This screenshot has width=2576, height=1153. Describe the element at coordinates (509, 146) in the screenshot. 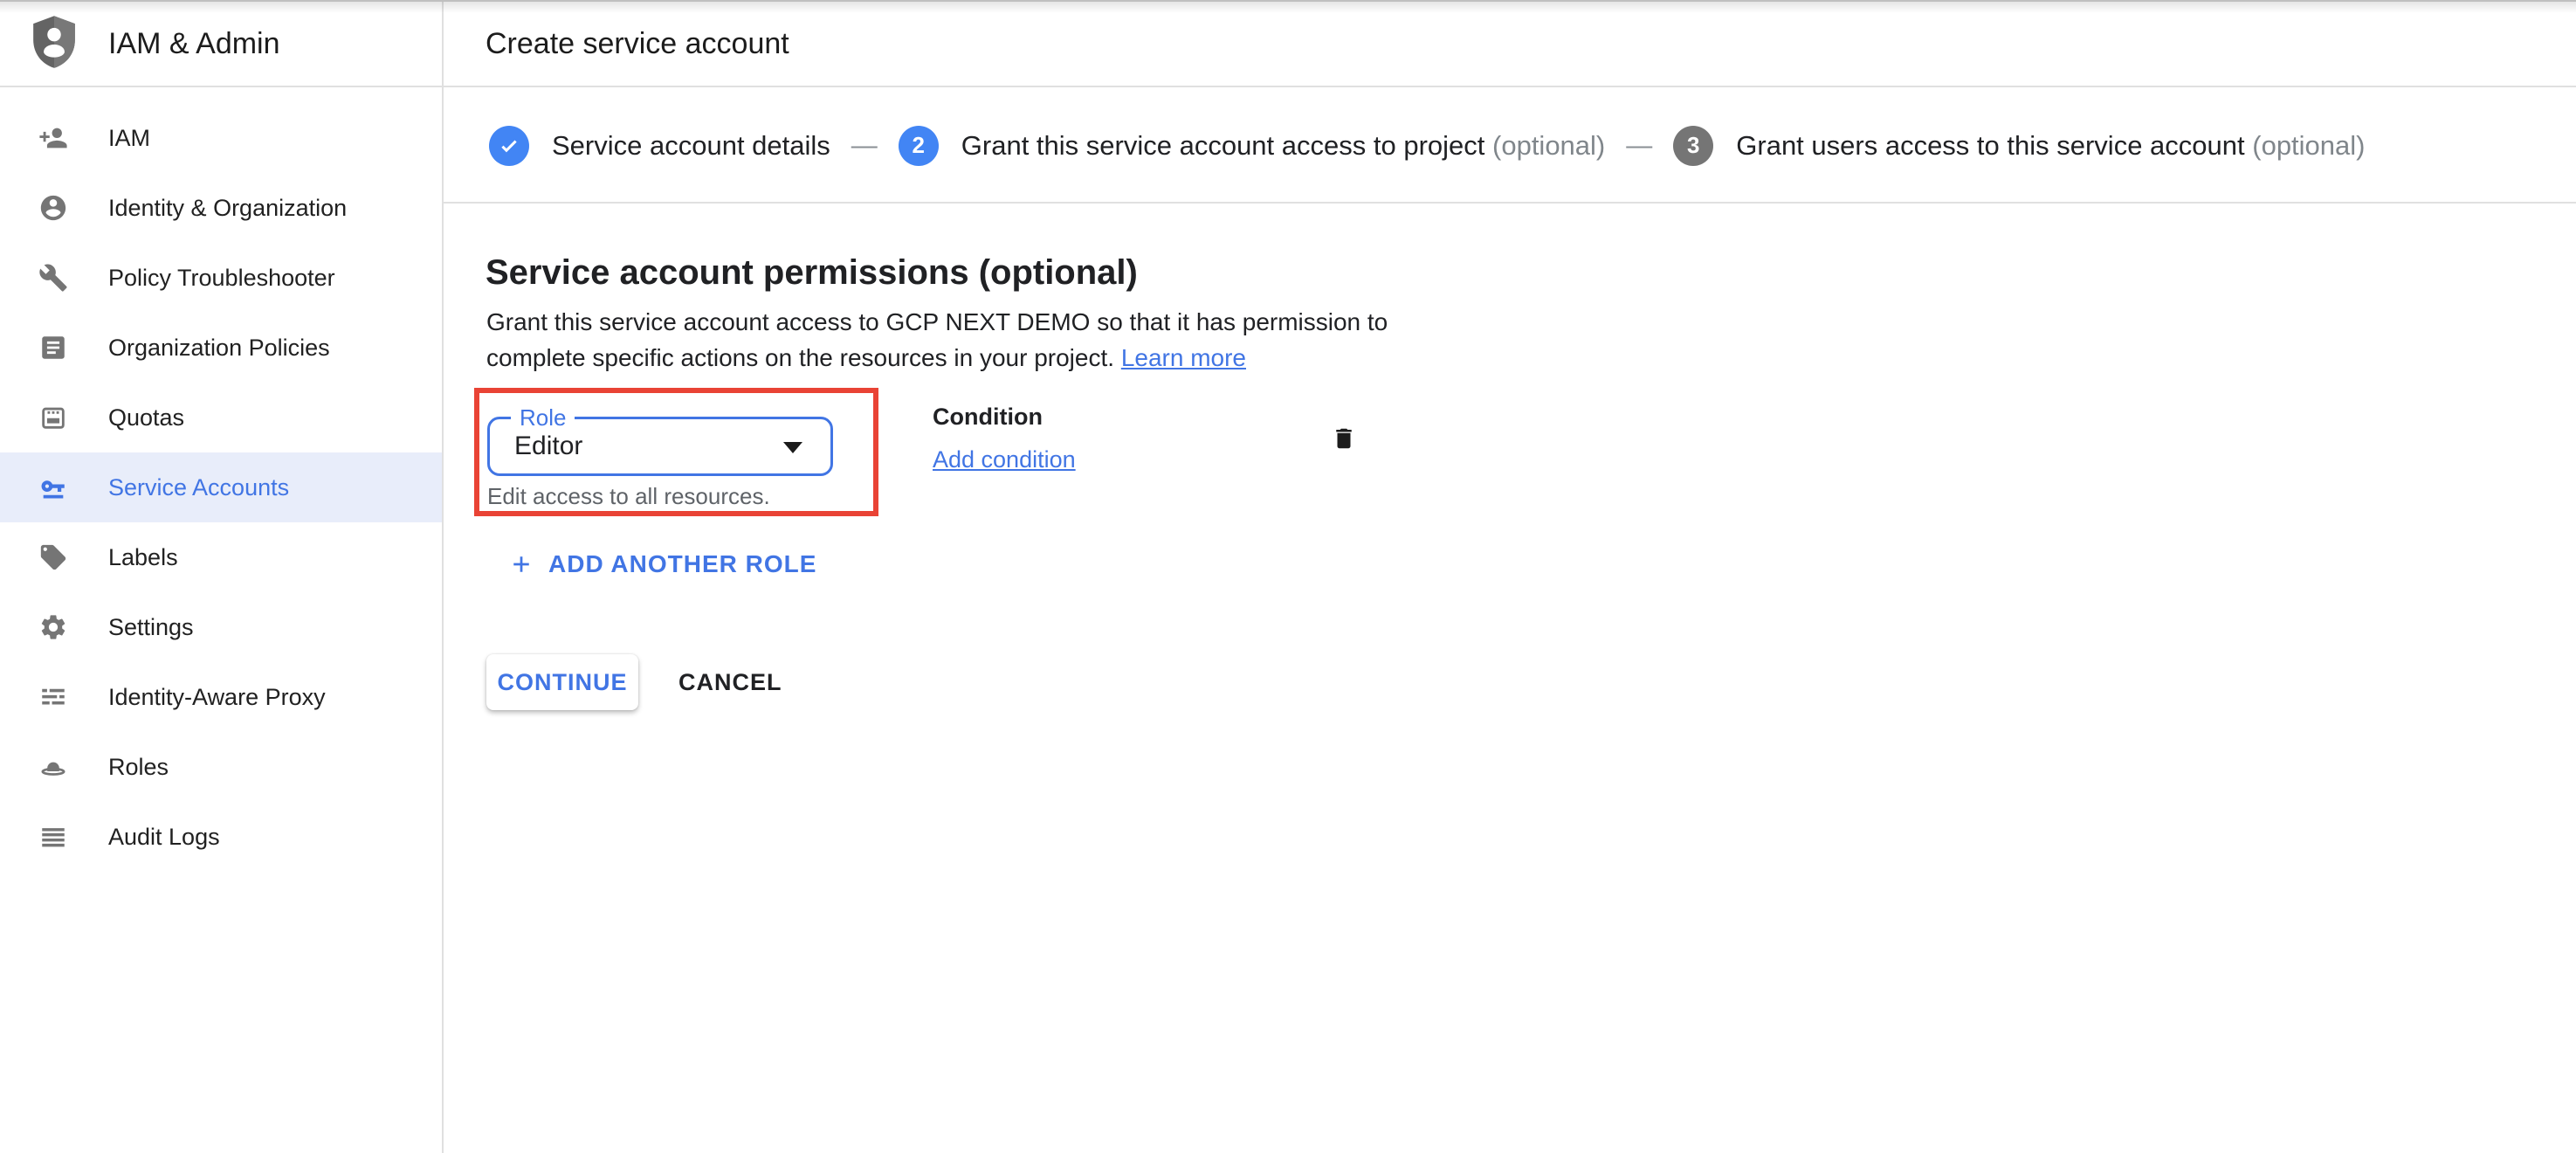

I see `check-icon` at that location.